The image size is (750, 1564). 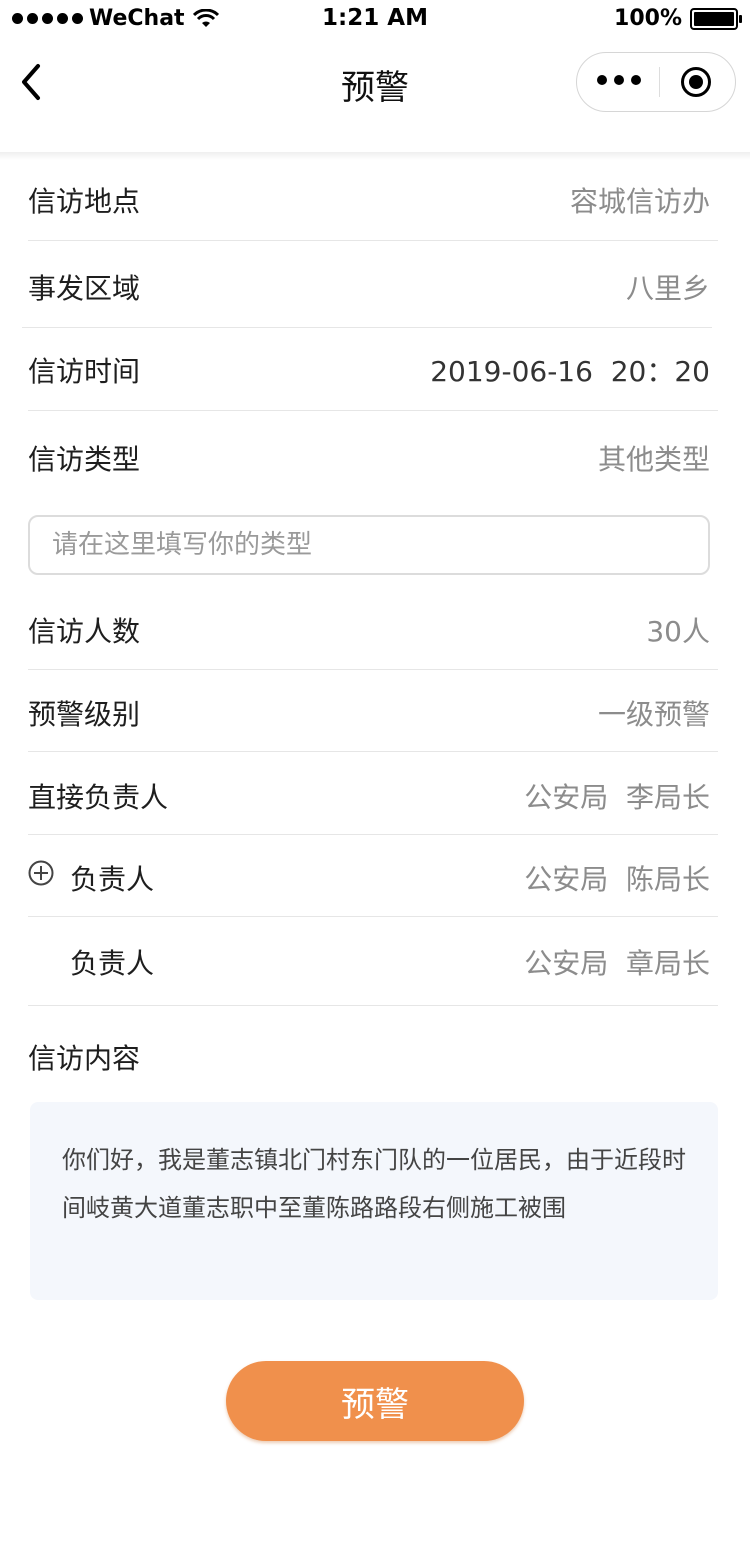 What do you see at coordinates (373, 713) in the screenshot?
I see `row-level: 预警级别 一级预警` at bounding box center [373, 713].